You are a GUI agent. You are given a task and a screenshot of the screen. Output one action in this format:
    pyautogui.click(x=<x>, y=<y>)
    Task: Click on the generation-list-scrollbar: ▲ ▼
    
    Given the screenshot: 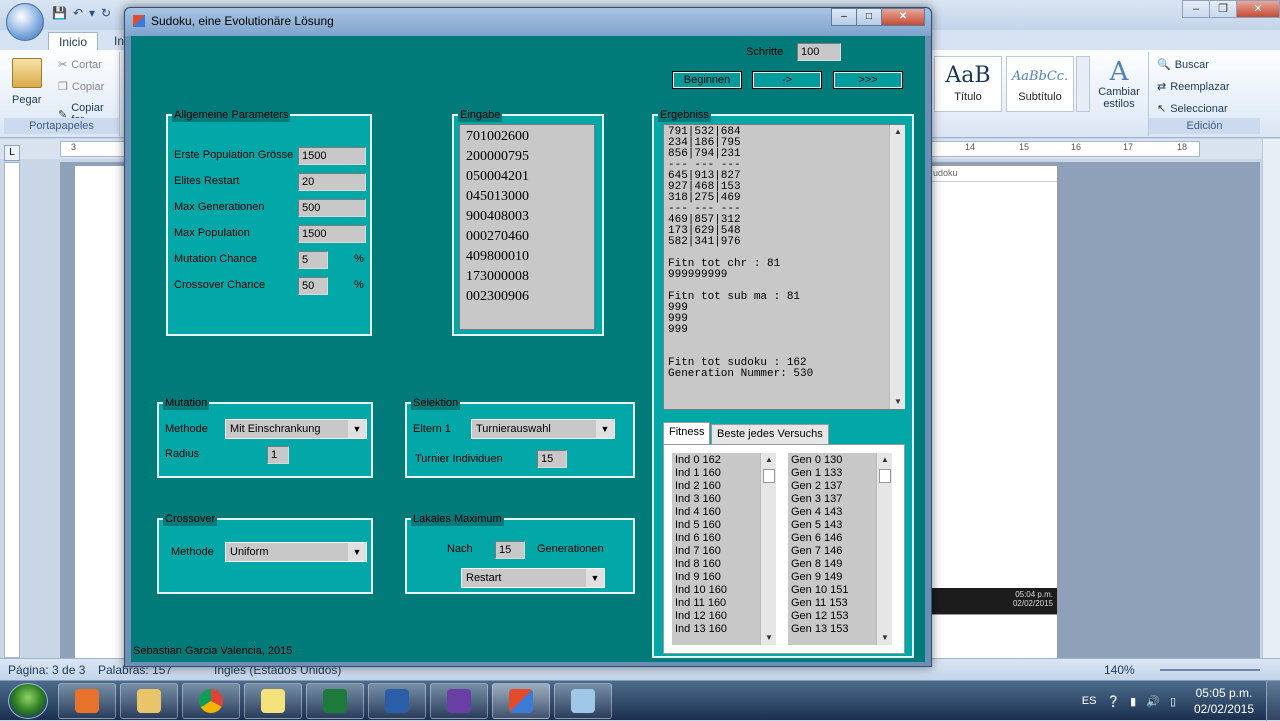 What is the action you would take?
    pyautogui.click(x=884, y=549)
    